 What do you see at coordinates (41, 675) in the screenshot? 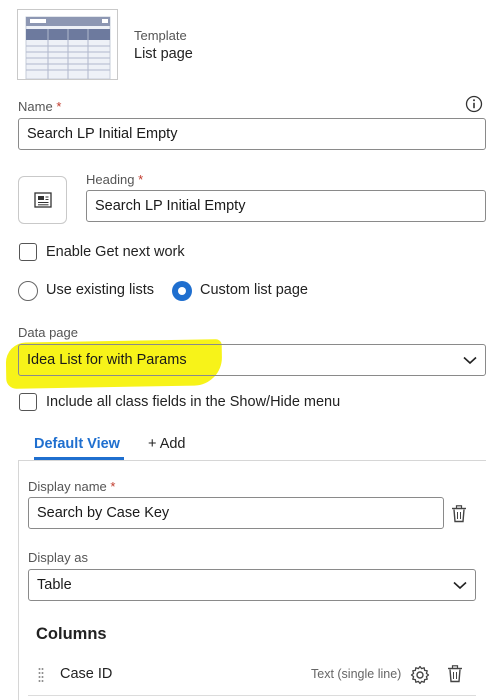
I see `drag-handle-icon` at bounding box center [41, 675].